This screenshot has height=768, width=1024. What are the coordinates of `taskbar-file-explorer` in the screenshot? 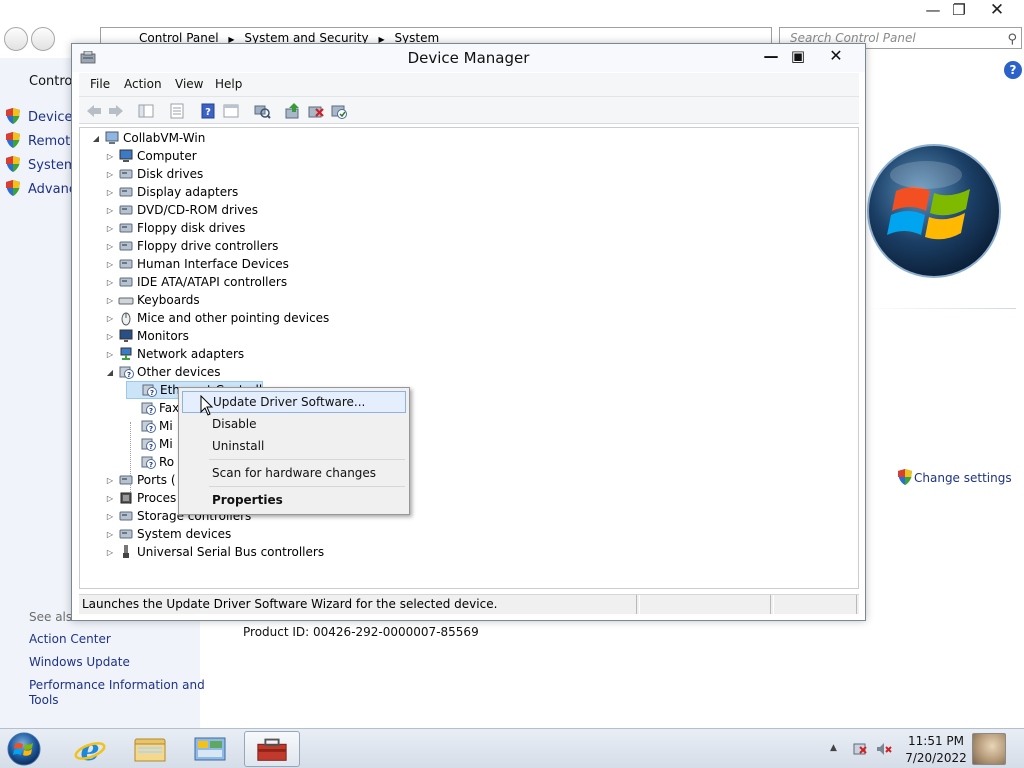 It's located at (150, 749).